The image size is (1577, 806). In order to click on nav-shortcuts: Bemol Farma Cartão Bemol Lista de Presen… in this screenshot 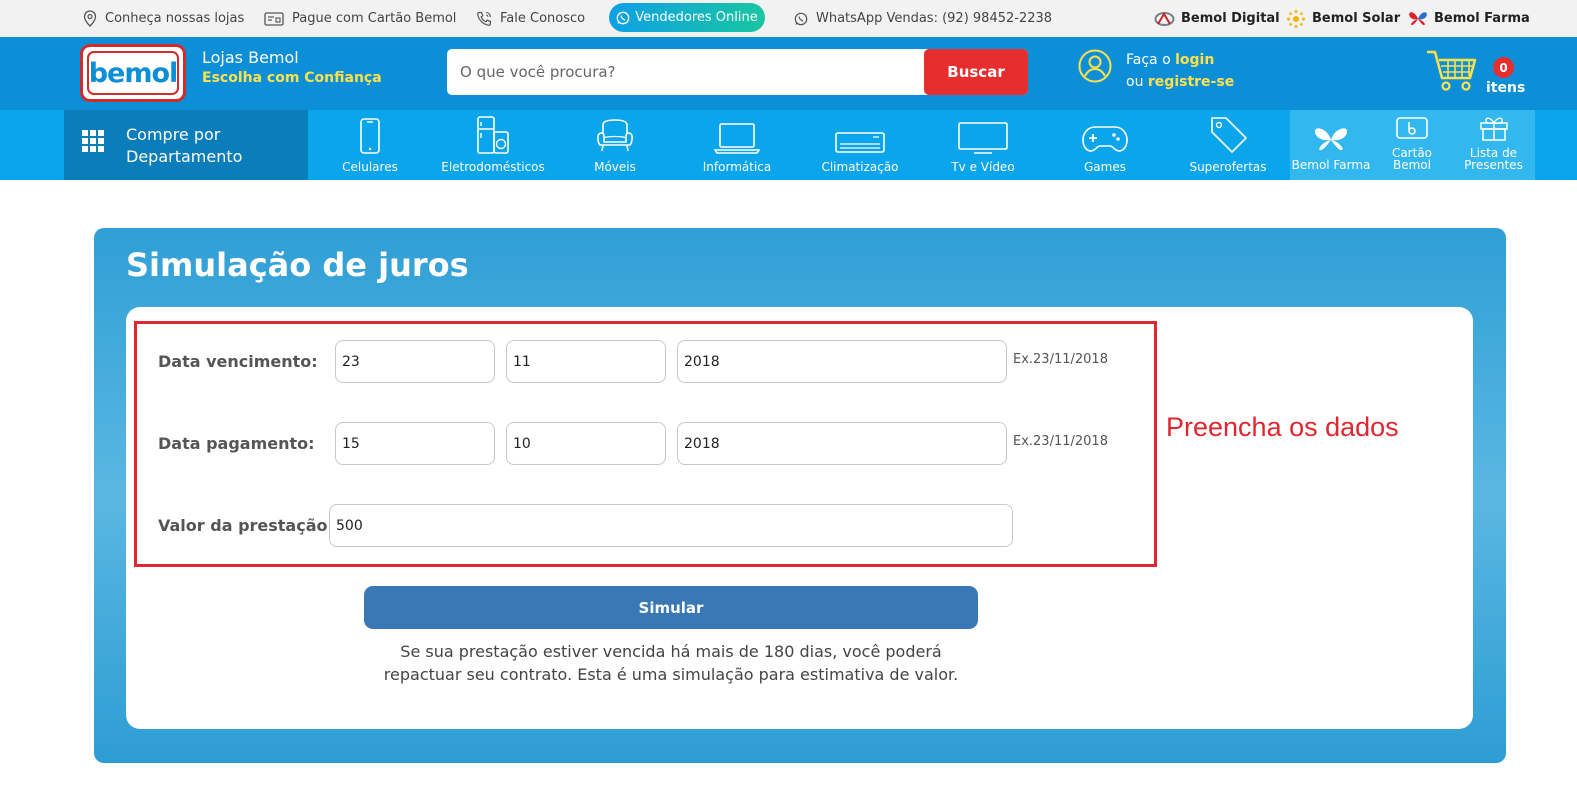, I will do `click(1412, 145)`.